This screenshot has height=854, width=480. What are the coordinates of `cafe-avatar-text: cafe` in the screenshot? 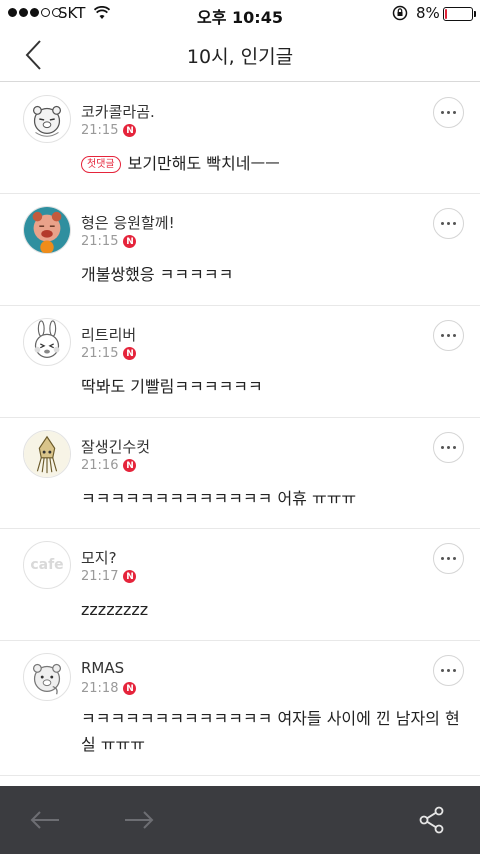 It's located at (47, 565).